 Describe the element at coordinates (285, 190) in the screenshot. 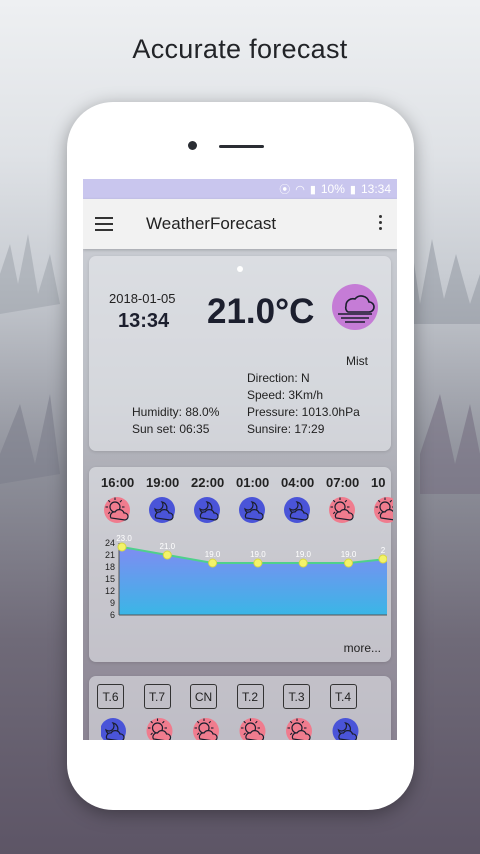

I see `location-icon: ⦿` at that location.